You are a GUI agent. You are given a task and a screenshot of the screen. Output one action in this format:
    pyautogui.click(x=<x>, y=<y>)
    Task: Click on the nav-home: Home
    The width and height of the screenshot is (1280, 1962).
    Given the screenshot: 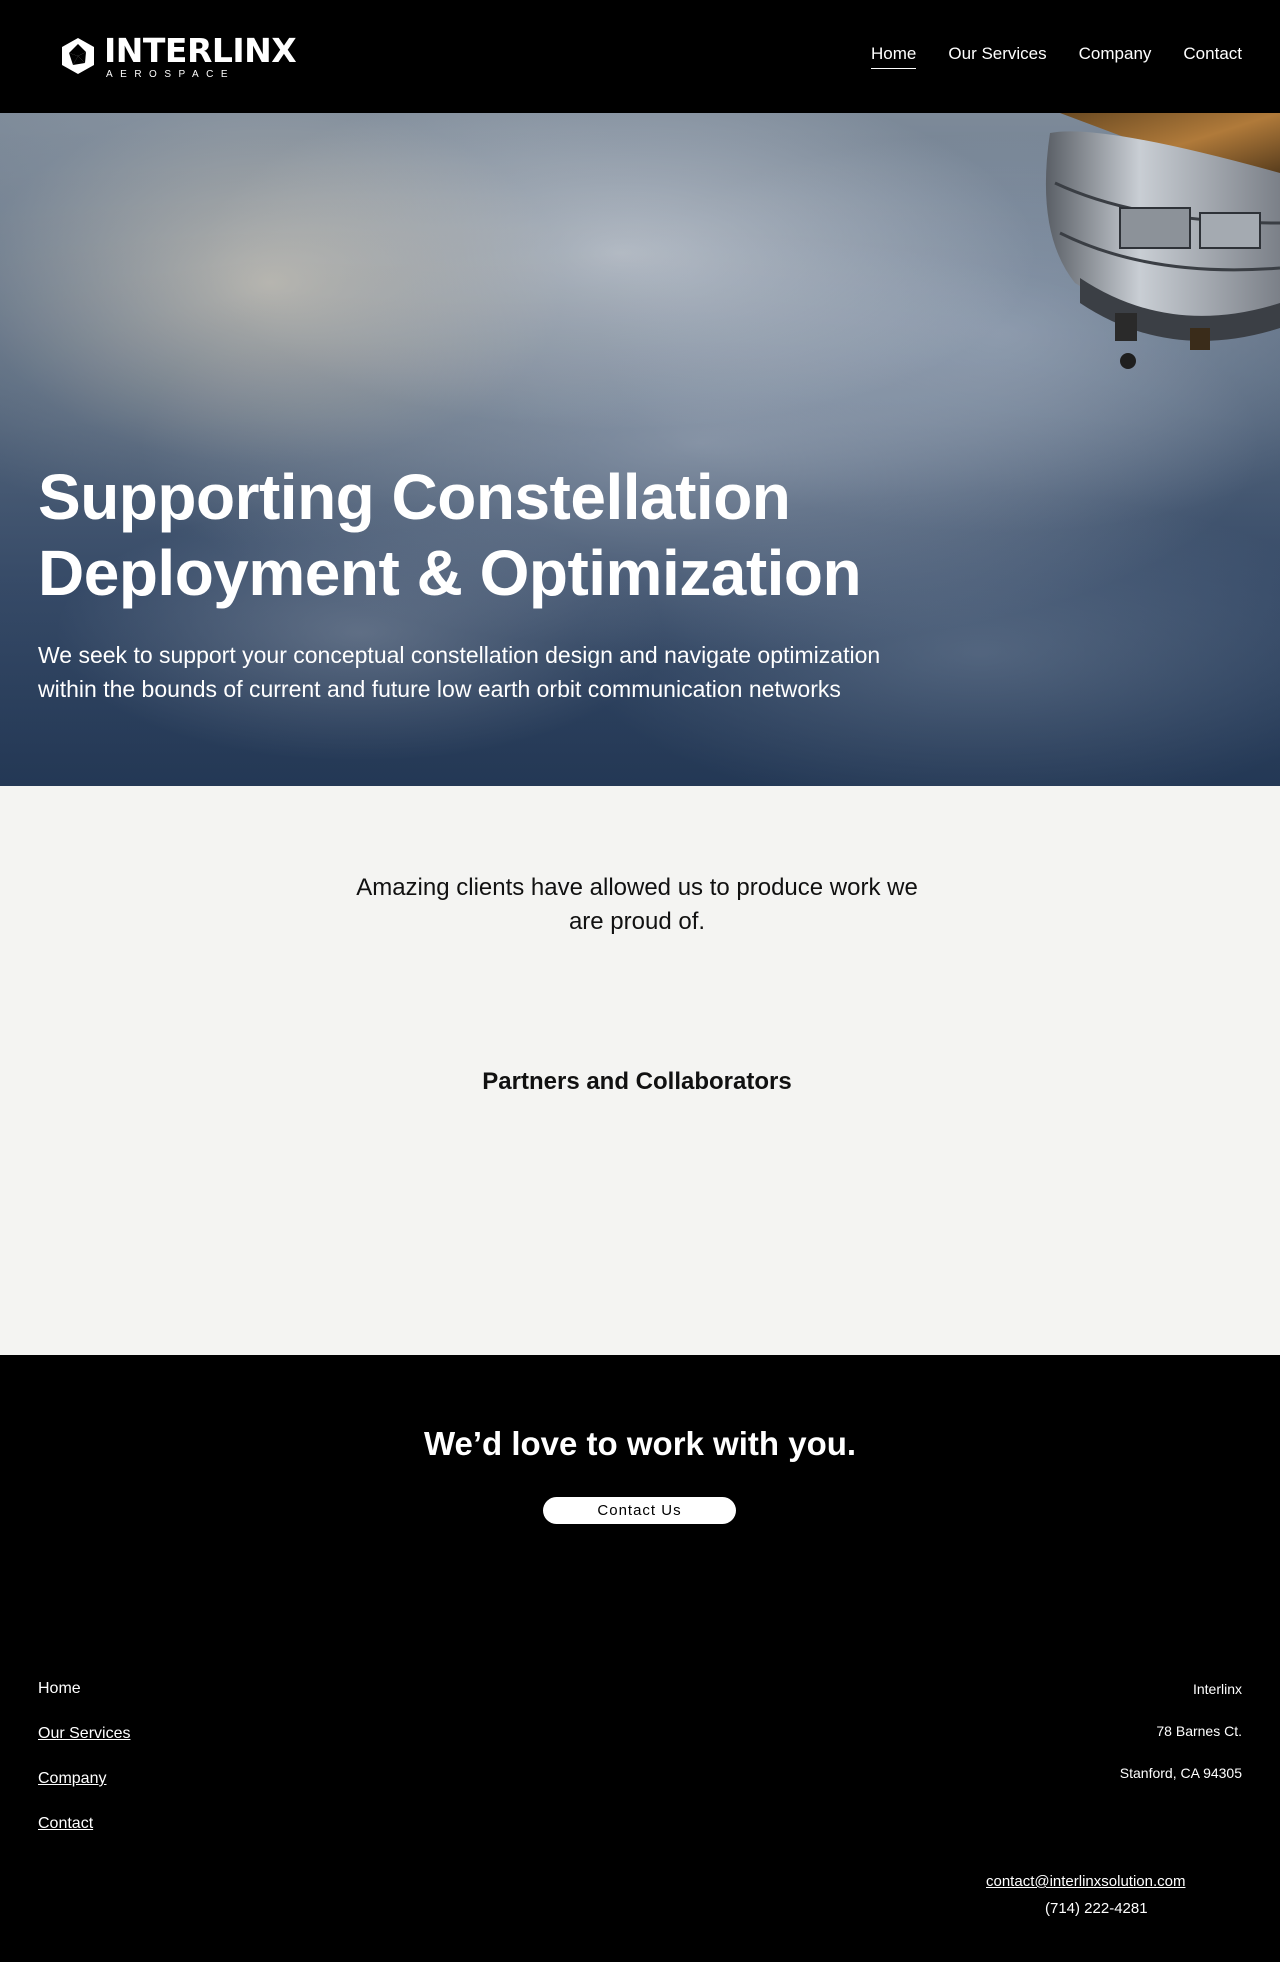 What is the action you would take?
    pyautogui.click(x=894, y=56)
    